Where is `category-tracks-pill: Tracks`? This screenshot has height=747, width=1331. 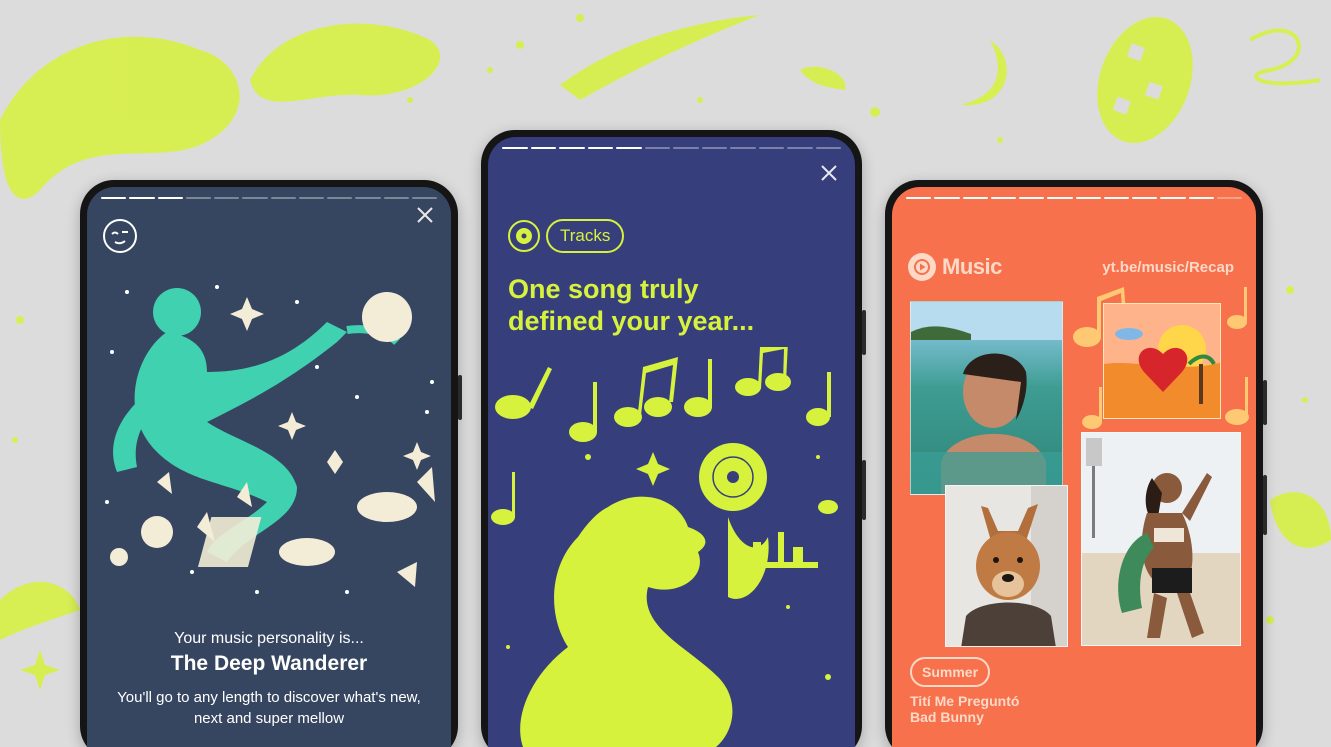
category-tracks-pill: Tracks is located at coordinates (585, 236).